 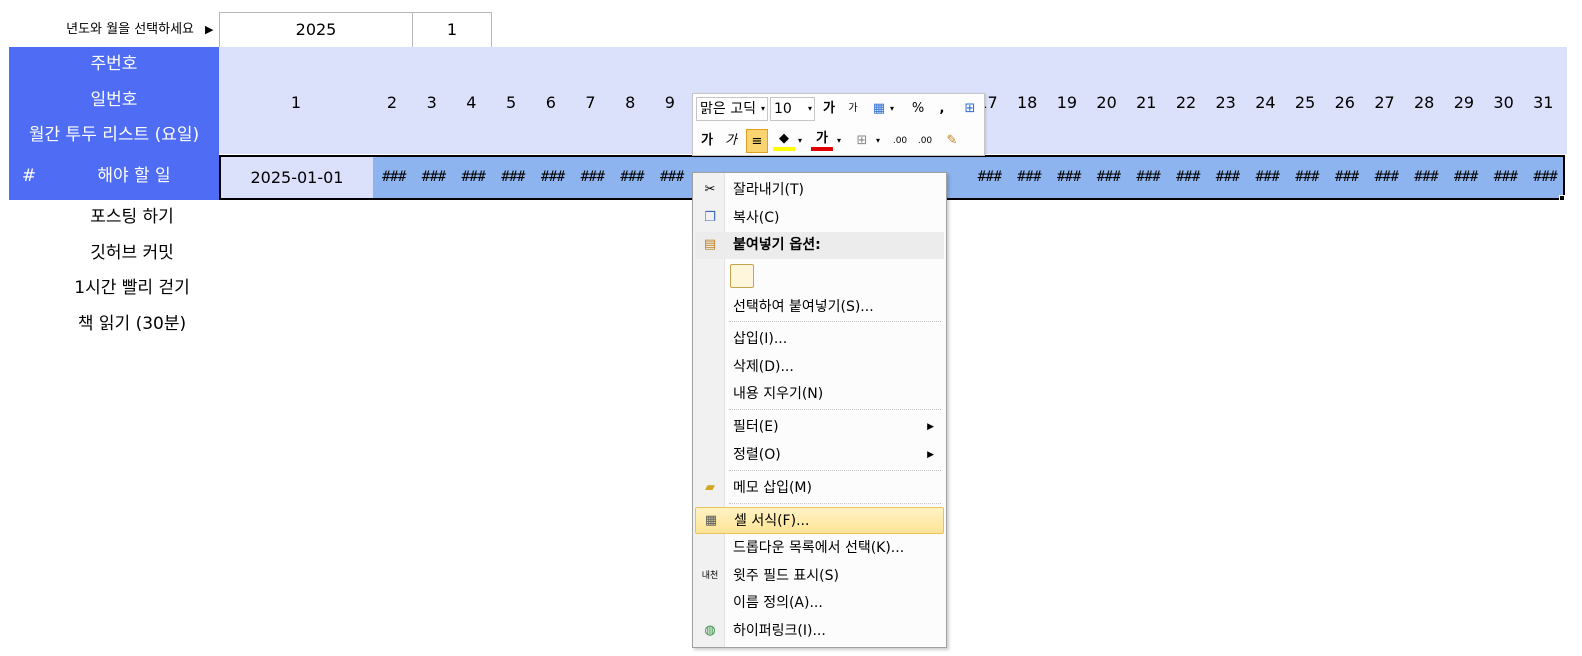 What do you see at coordinates (742, 276) in the screenshot?
I see `paste-icon` at bounding box center [742, 276].